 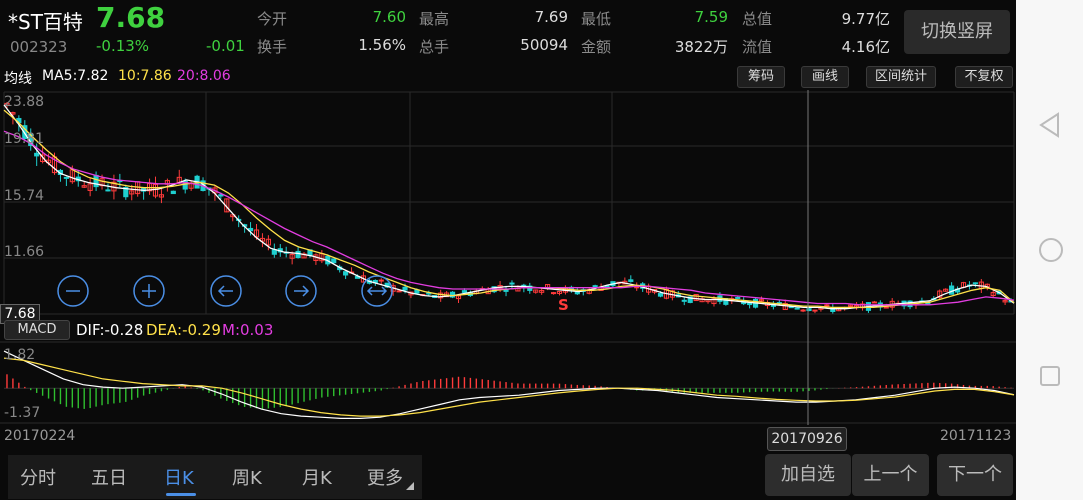 What do you see at coordinates (109, 477) in the screenshot?
I see `tab-five-day: 五日` at bounding box center [109, 477].